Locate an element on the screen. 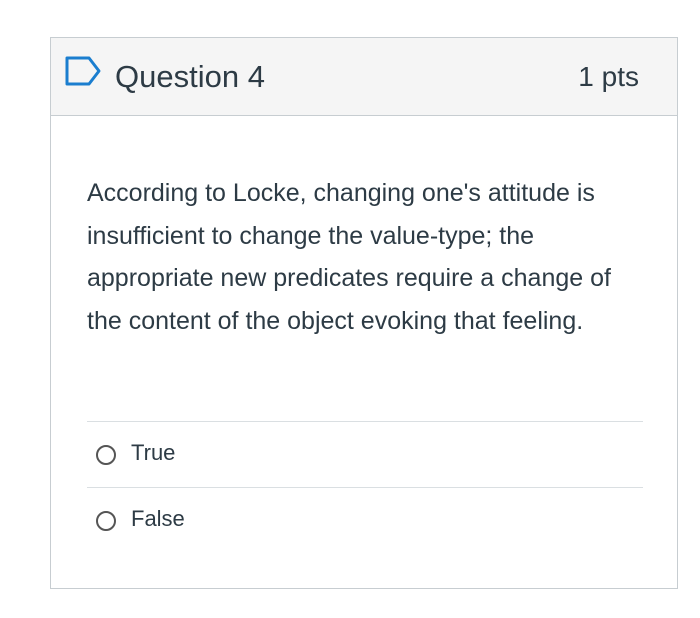 The image size is (700, 618). question-header: Question 4 1 pts is located at coordinates (364, 77).